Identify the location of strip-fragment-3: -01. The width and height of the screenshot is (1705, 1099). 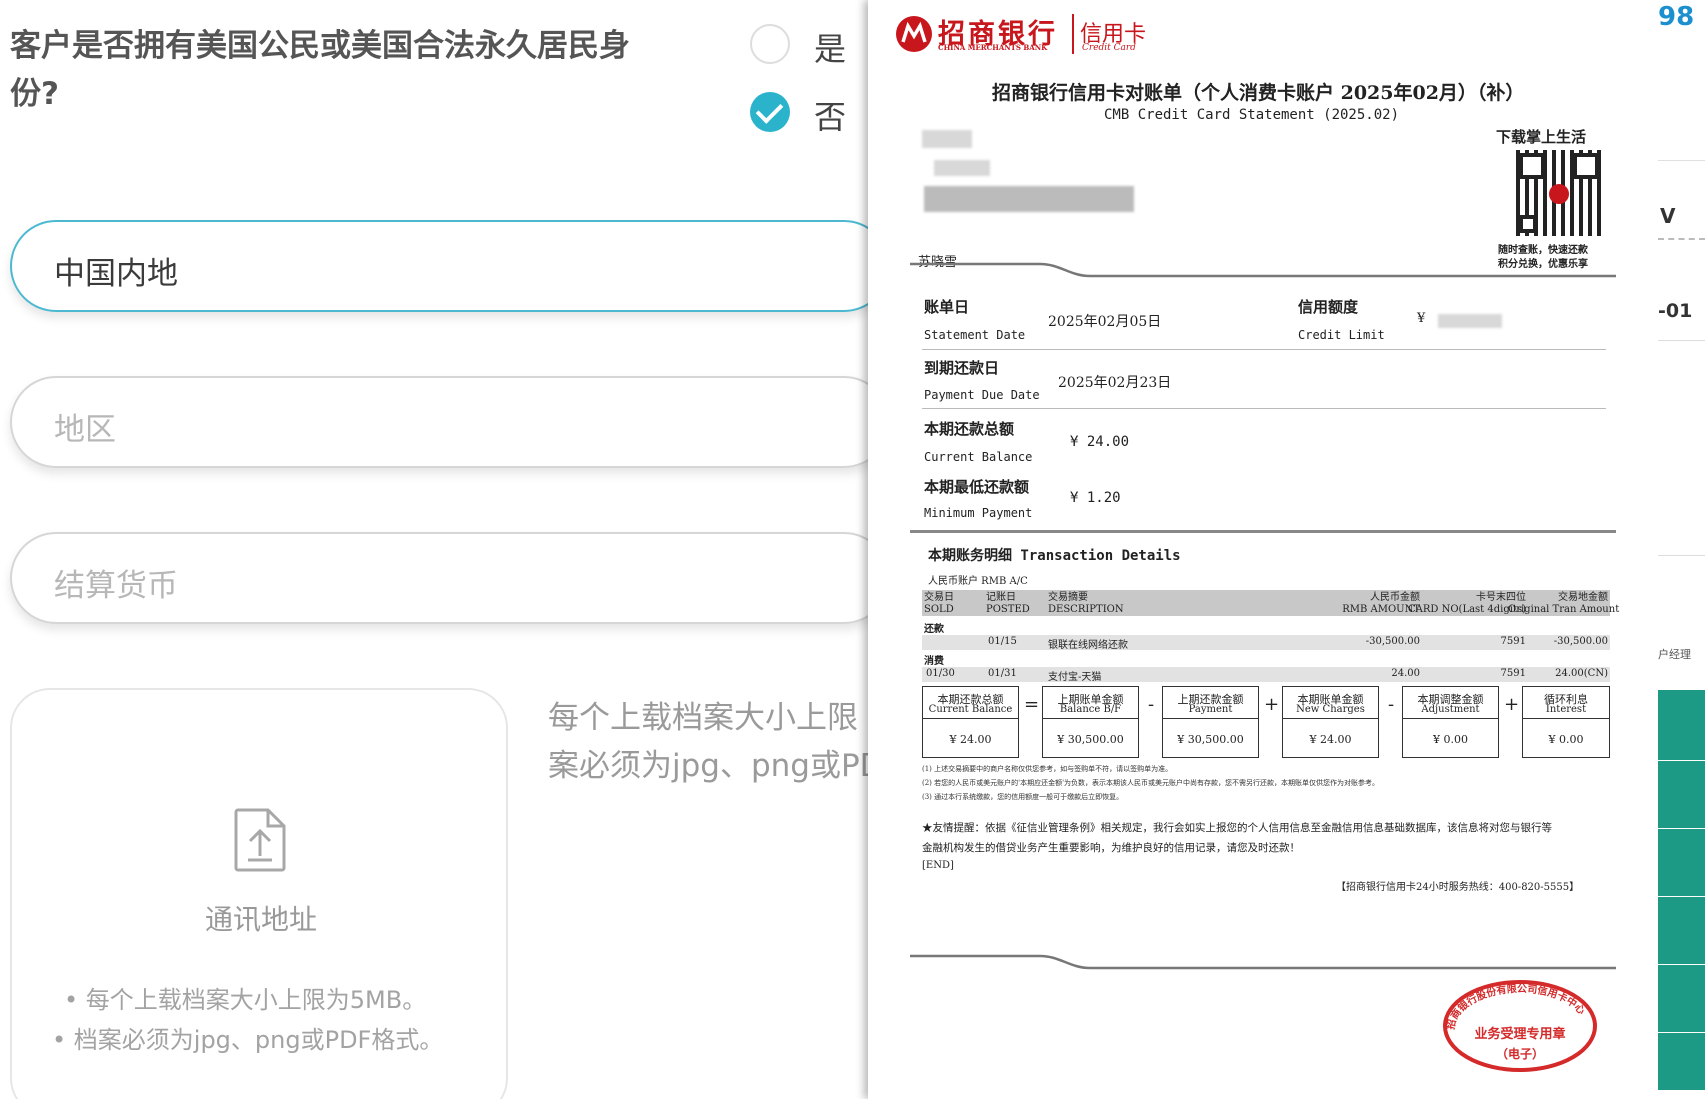
(1675, 311).